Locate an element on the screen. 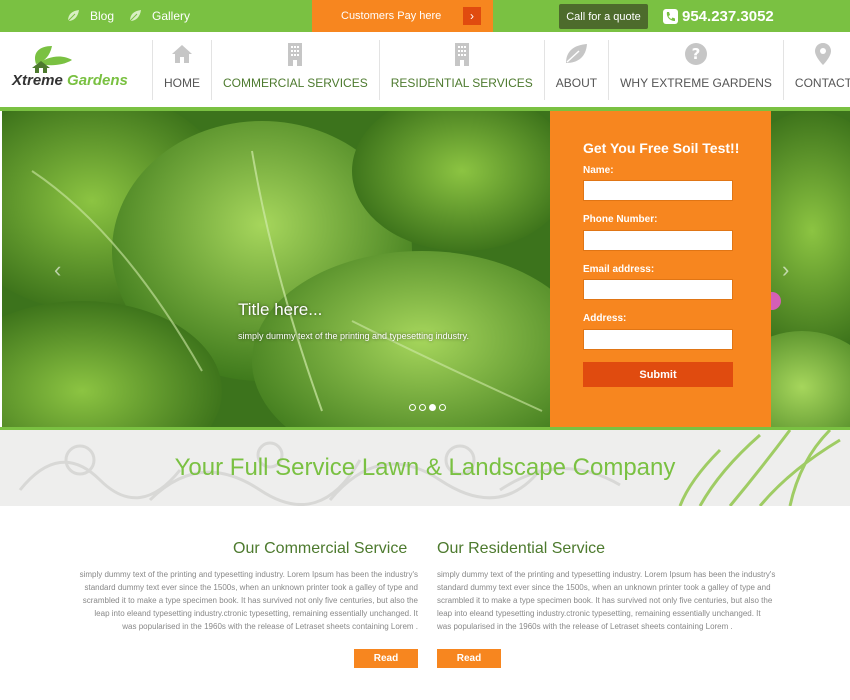 The height and width of the screenshot is (700, 850). nav-item-about: ABOUT is located at coordinates (575, 70).